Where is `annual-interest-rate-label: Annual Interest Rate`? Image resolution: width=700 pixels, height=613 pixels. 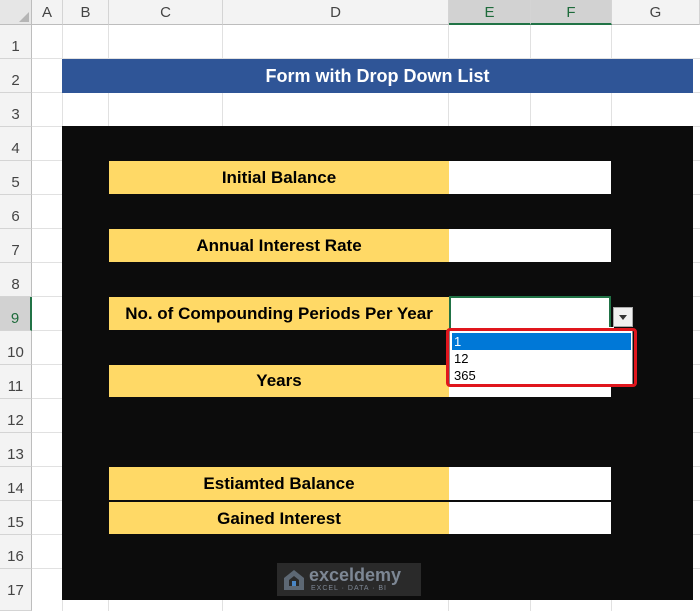
annual-interest-rate-label: Annual Interest Rate is located at coordinates (279, 245).